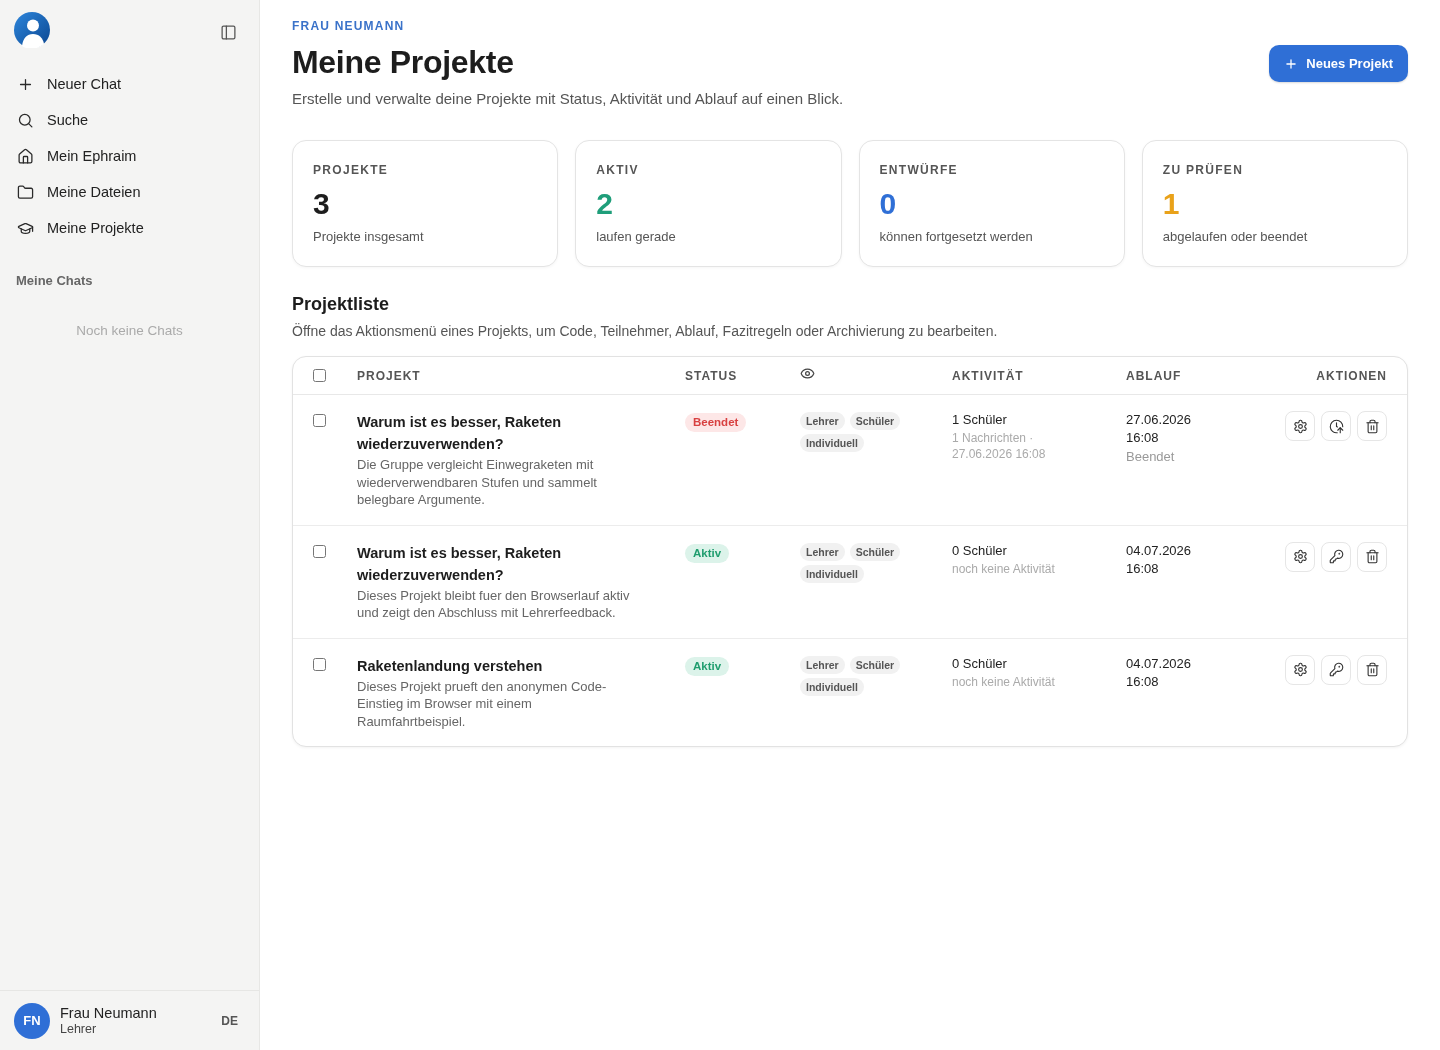 The image size is (1440, 1050). I want to click on page-subtitle: Erstelle und verwalte deine Projekte mit Status, Aktivität und Ablauf auf einen Blick., so click(568, 99).